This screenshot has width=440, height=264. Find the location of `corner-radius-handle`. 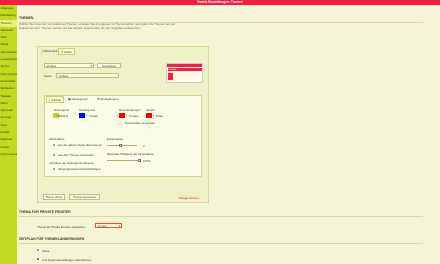

corner-radius-handle is located at coordinates (120, 145).